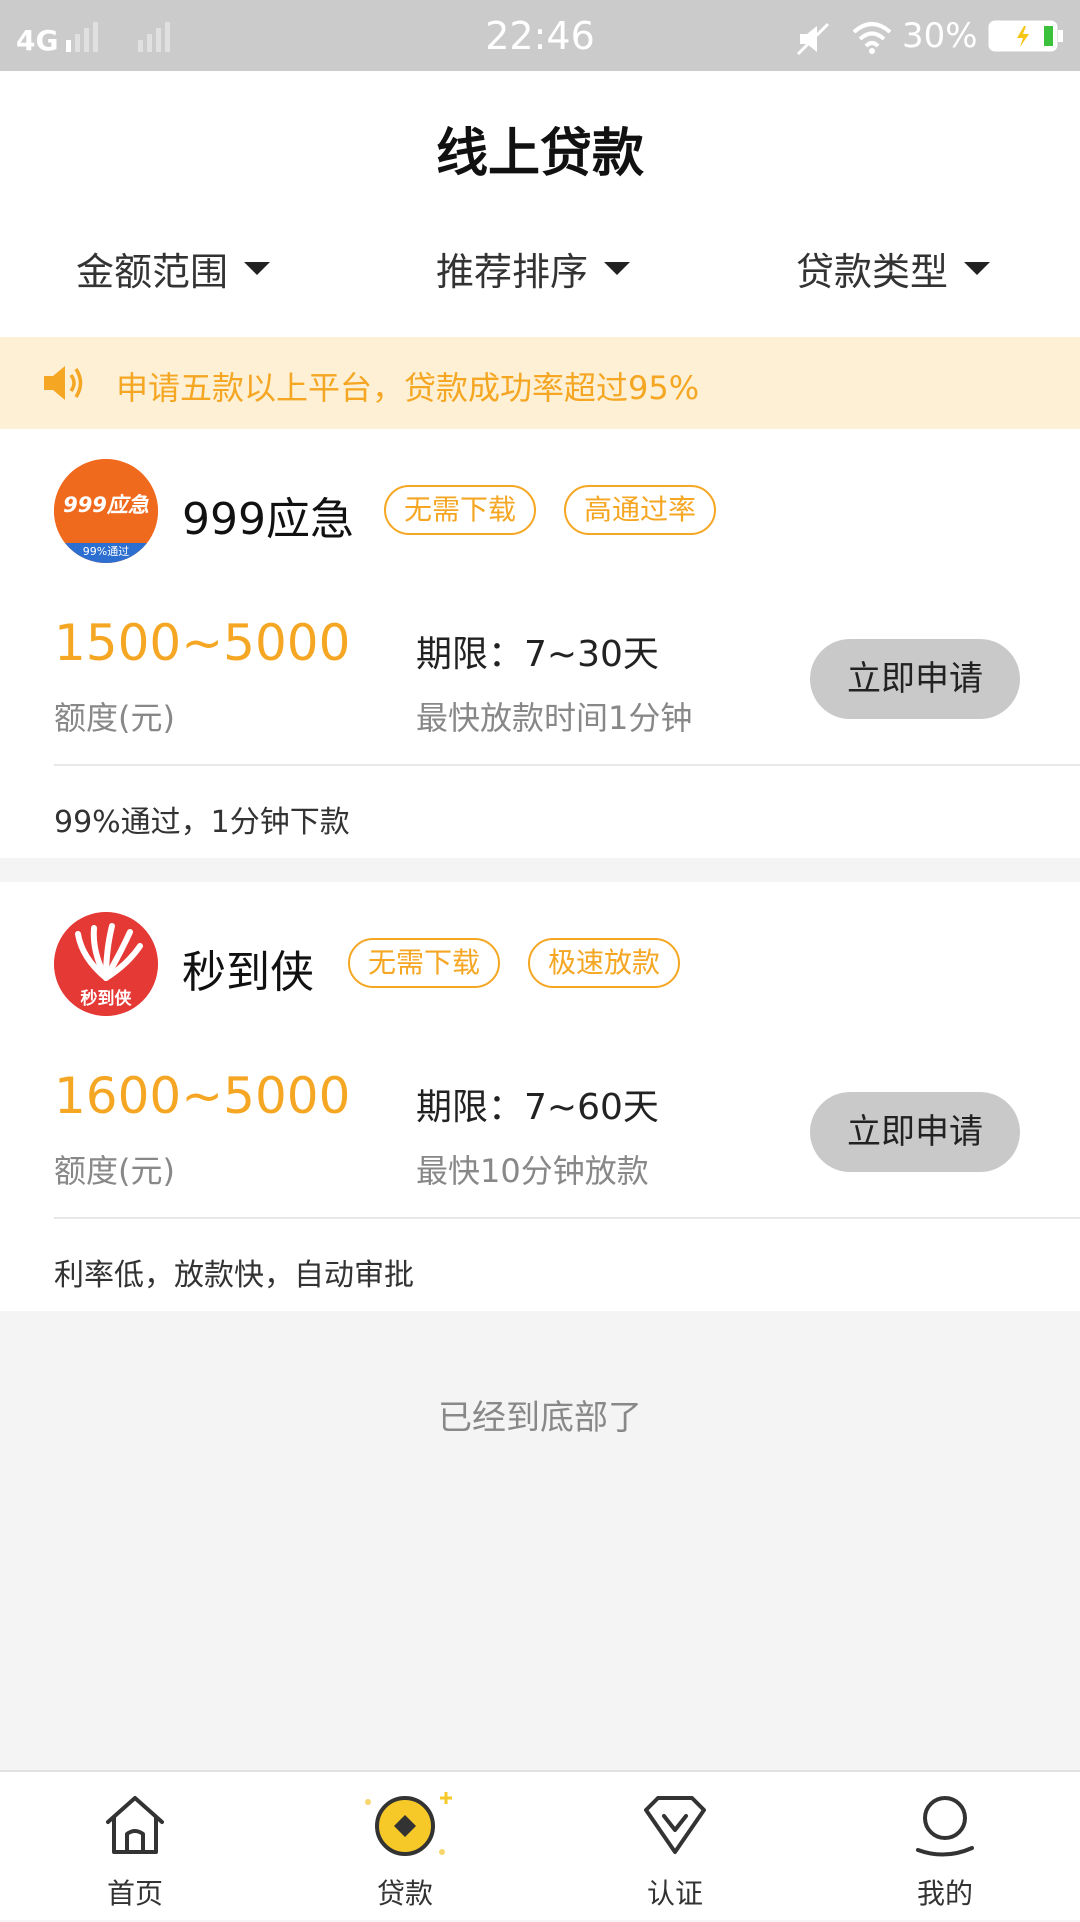  I want to click on filter-label: 推荐排序, so click(512, 272).